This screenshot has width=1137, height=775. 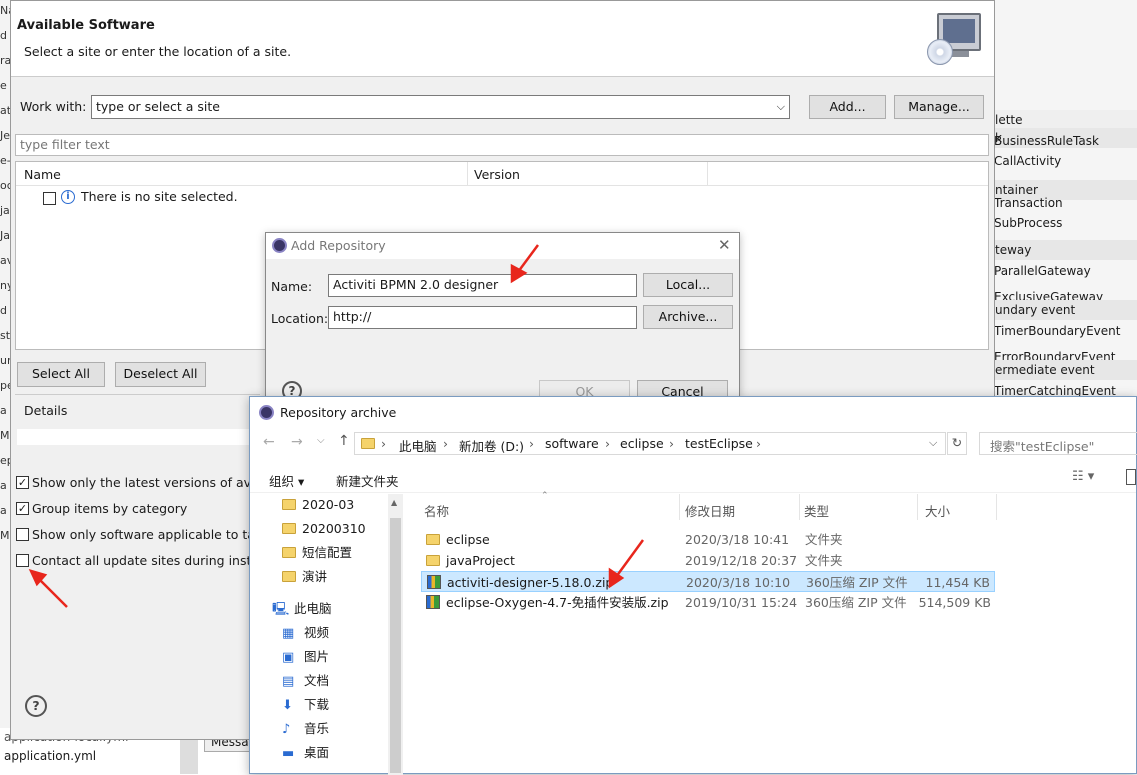 What do you see at coordinates (1131, 477) in the screenshot?
I see `preview-pane-icon` at bounding box center [1131, 477].